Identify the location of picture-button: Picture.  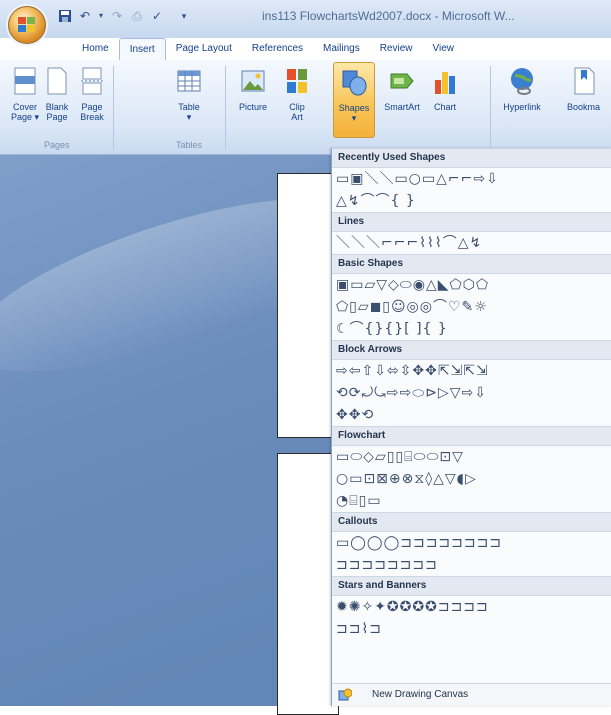
(253, 89).